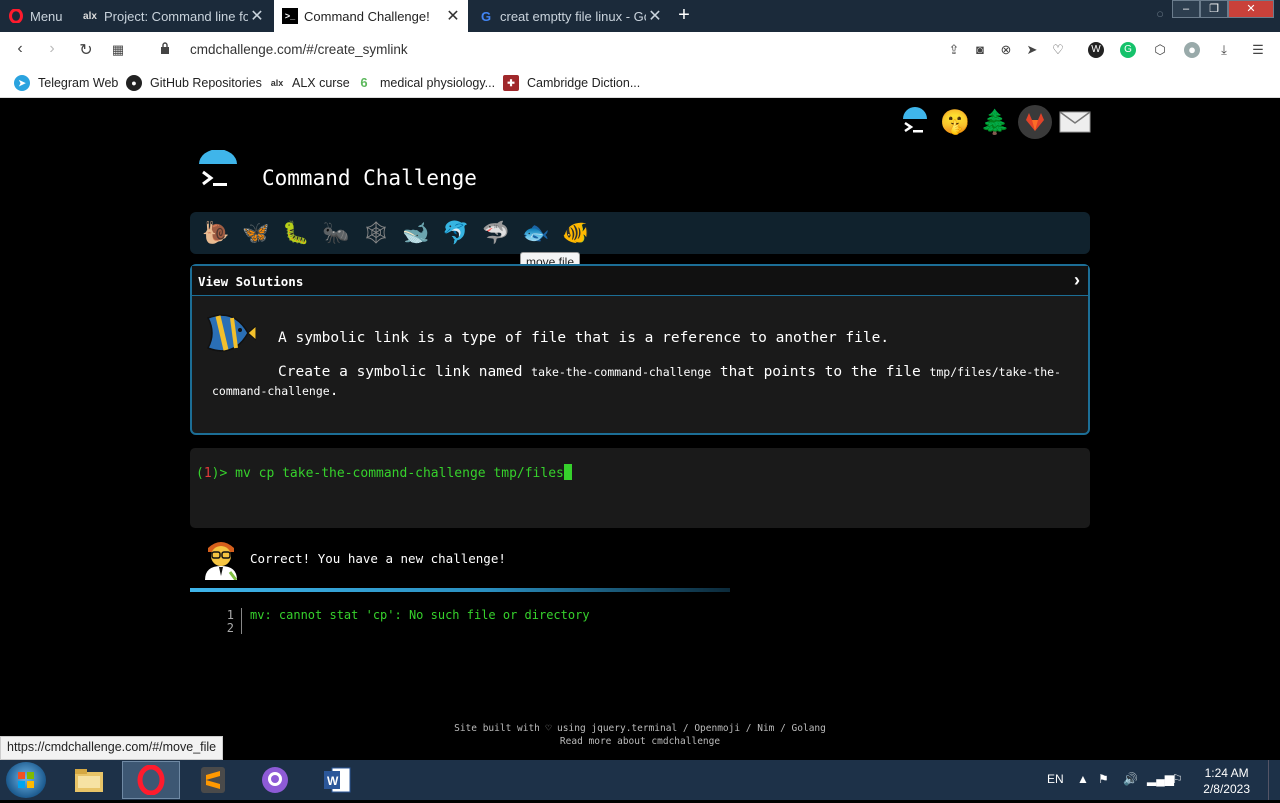 The image size is (1280, 803). I want to click on extensions-cube-icon: ⬡, so click(1160, 50).